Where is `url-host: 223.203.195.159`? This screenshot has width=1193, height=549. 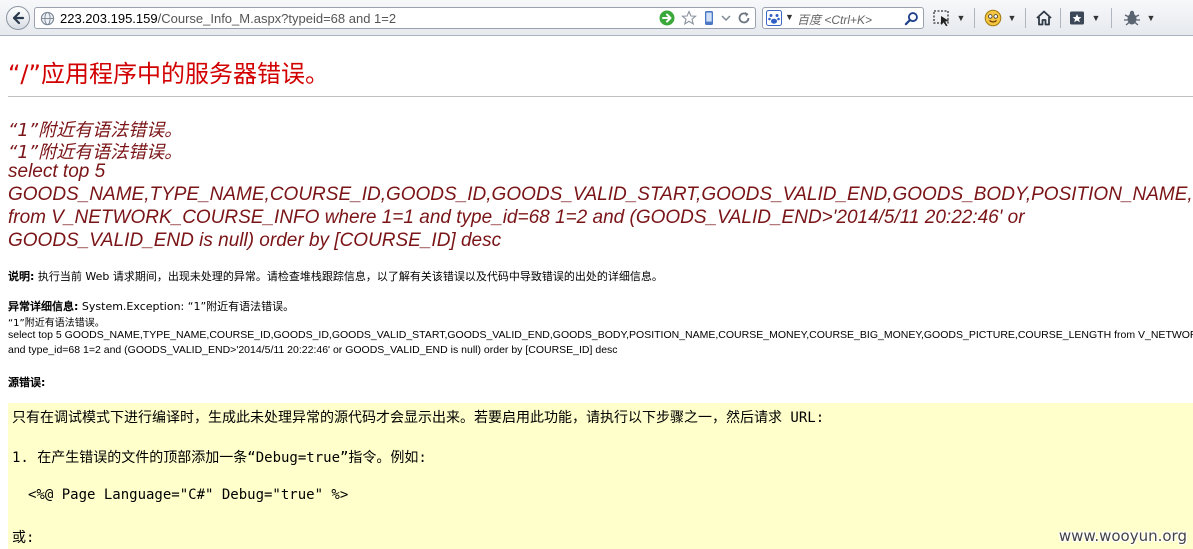
url-host: 223.203.195.159 is located at coordinates (109, 18).